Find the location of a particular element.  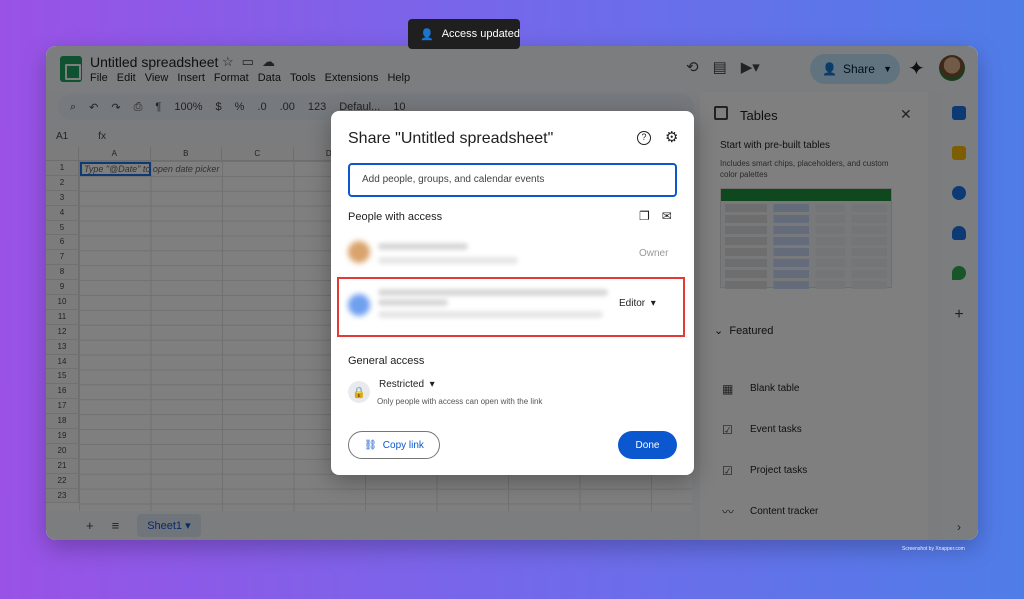

general-access-heading: General access is located at coordinates (386, 361).